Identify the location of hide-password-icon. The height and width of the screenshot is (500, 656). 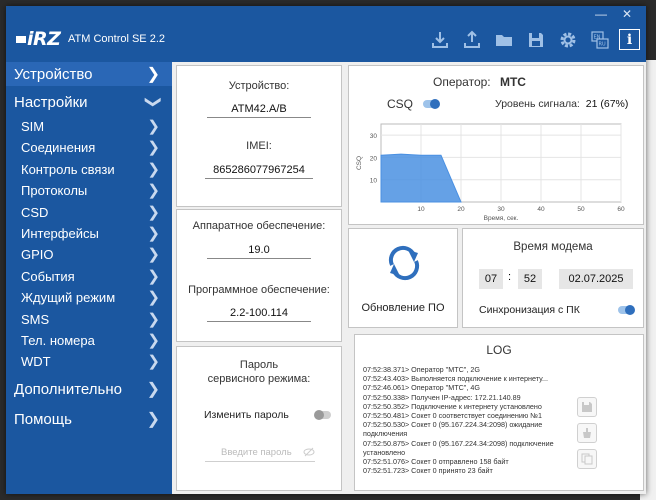
(309, 452).